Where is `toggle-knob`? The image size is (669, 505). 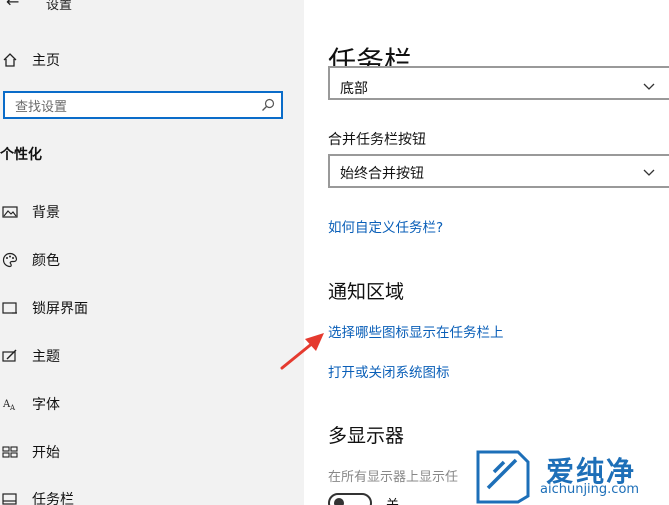
toggle-knob is located at coordinates (339, 501).